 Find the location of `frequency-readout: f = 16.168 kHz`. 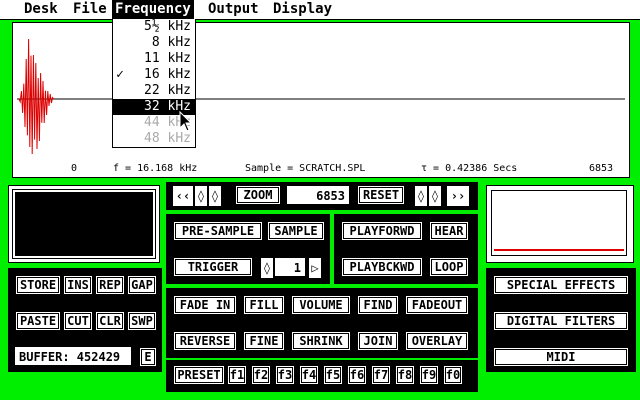

frequency-readout: f = 16.168 kHz is located at coordinates (155, 168).